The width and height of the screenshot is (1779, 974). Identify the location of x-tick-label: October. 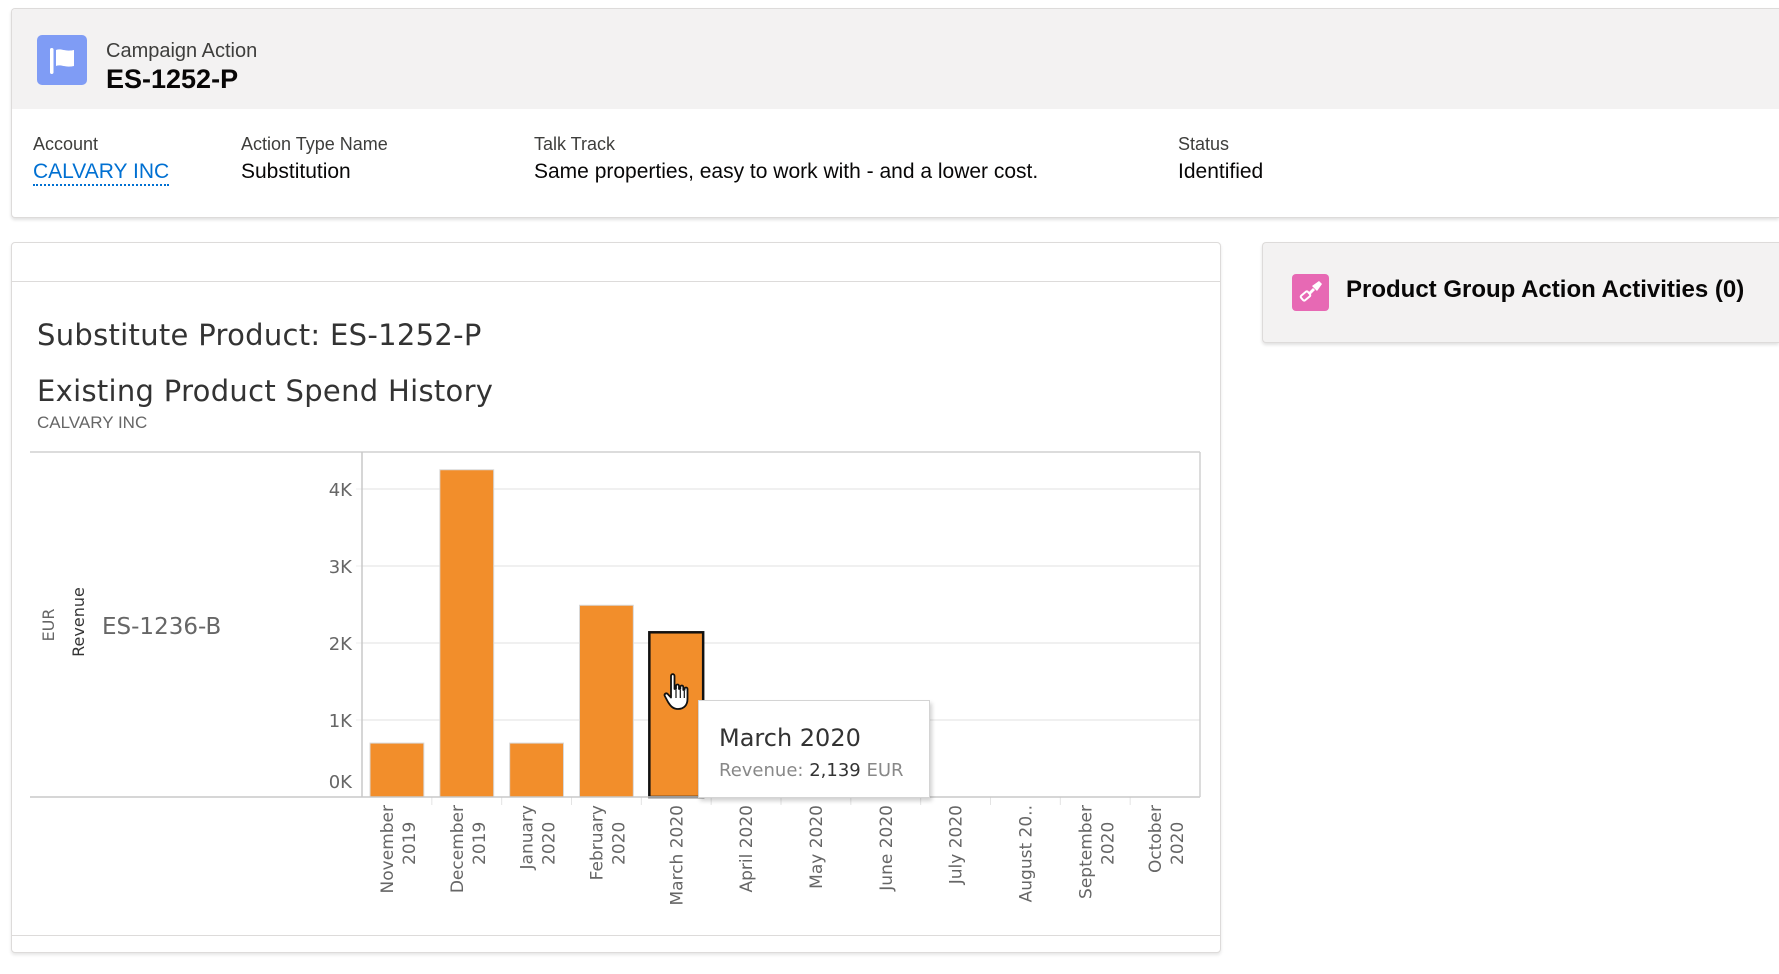
(1156, 839).